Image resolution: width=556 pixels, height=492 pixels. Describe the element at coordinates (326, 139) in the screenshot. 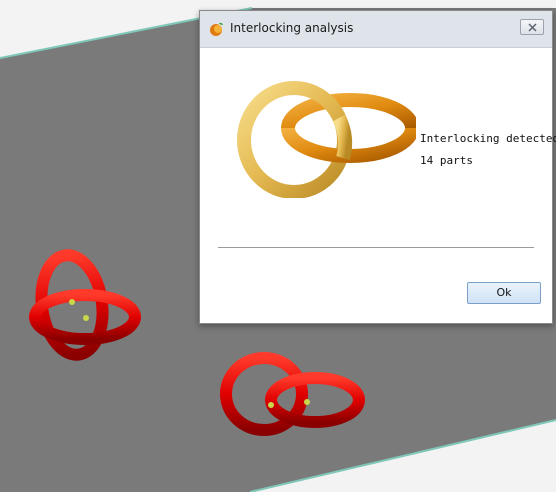

I see `interlocking-rings-illustration` at that location.